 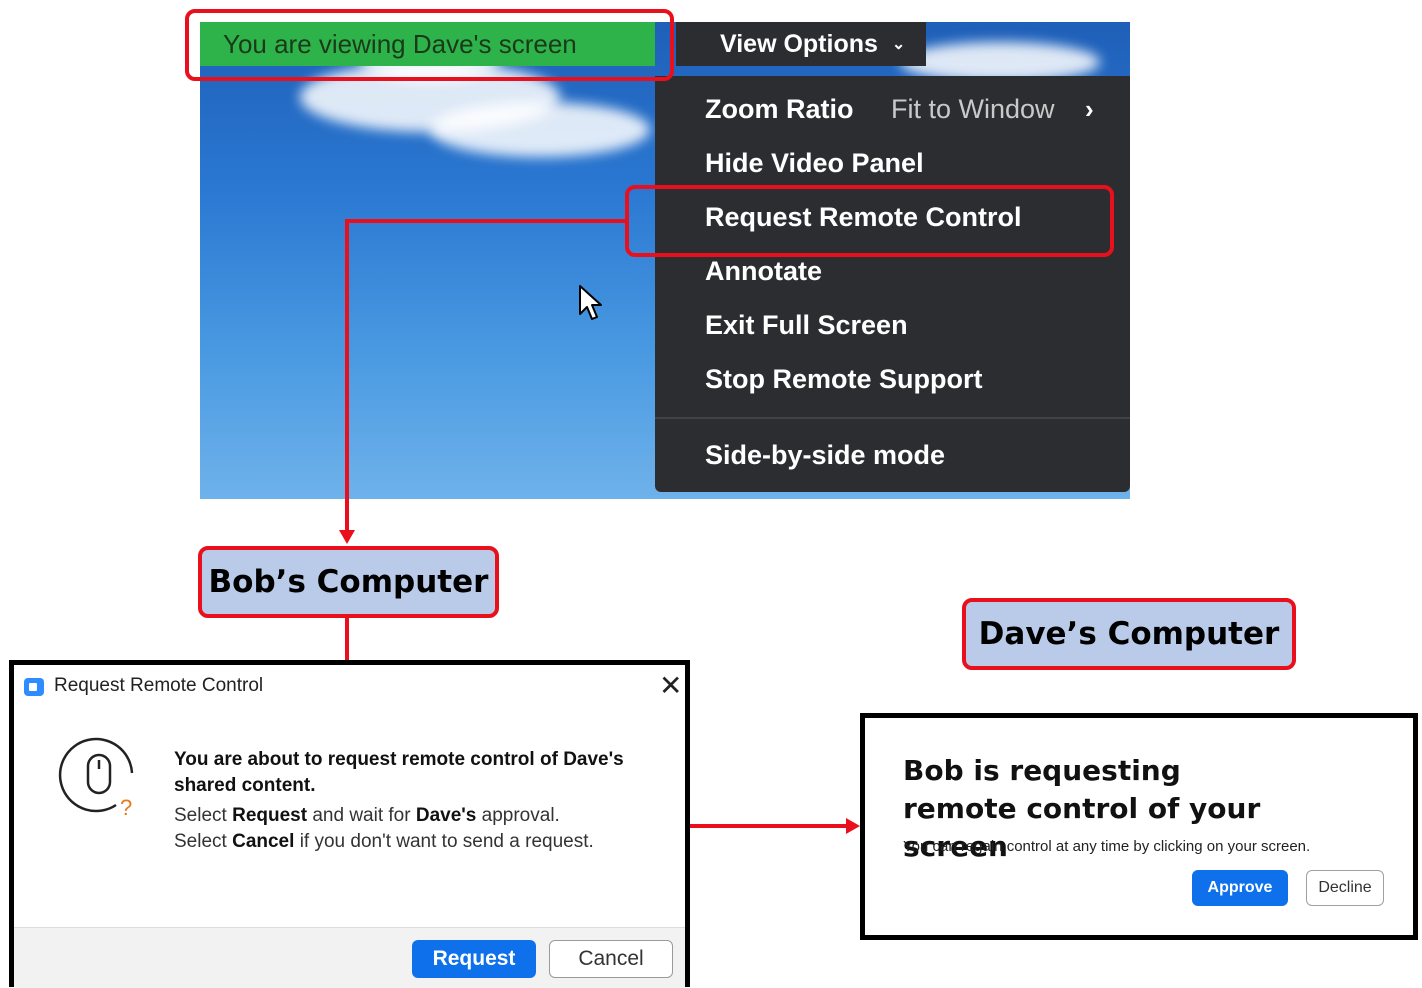 I want to click on dialog-footer: Request Cancel, so click(x=349, y=957).